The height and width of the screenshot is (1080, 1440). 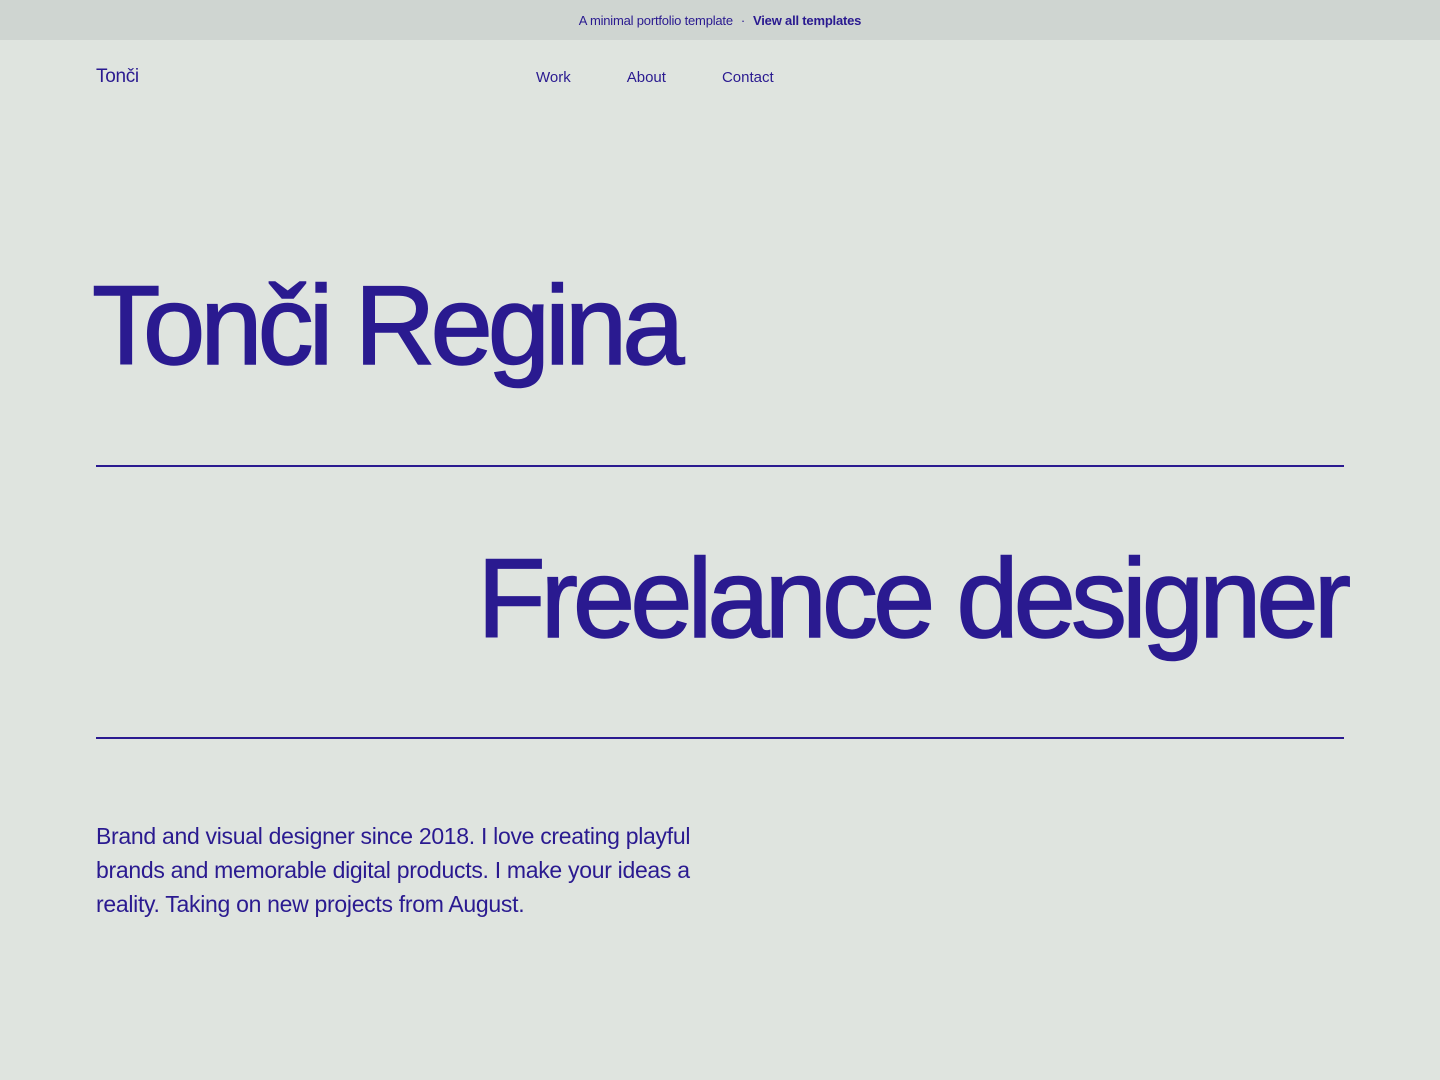 What do you see at coordinates (117, 77) in the screenshot?
I see `site-logo: Tonči` at bounding box center [117, 77].